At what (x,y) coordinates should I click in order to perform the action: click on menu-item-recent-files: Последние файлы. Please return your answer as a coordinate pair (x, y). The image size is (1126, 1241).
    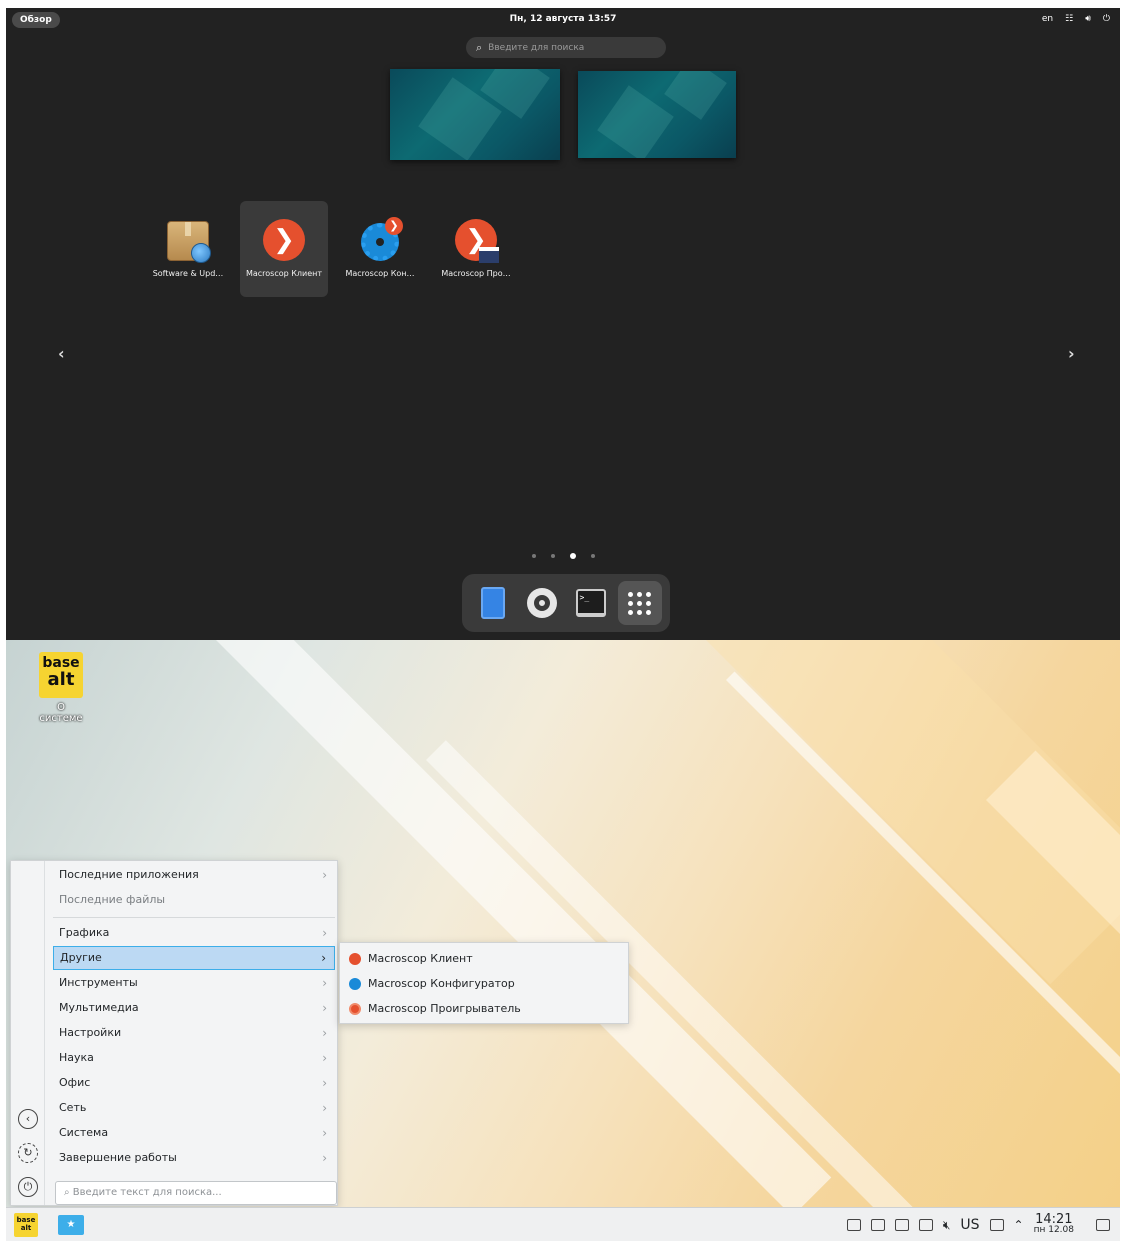
    Looking at the image, I should click on (194, 900).